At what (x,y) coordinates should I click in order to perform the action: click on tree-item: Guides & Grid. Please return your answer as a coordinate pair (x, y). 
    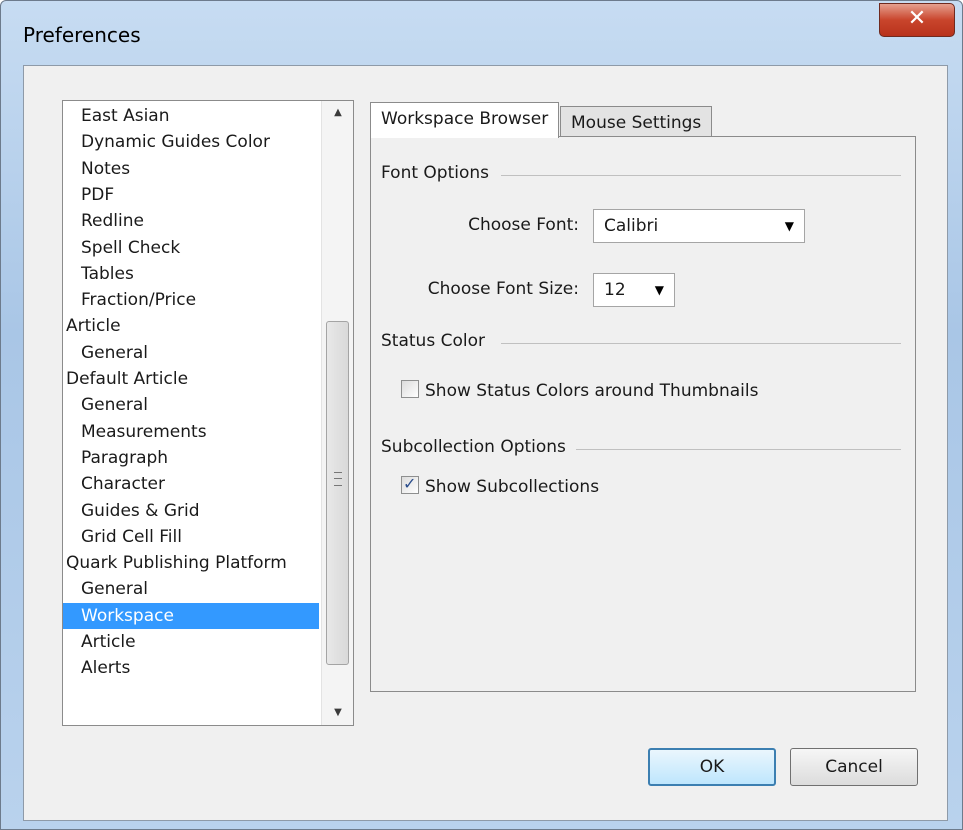
    Looking at the image, I should click on (131, 511).